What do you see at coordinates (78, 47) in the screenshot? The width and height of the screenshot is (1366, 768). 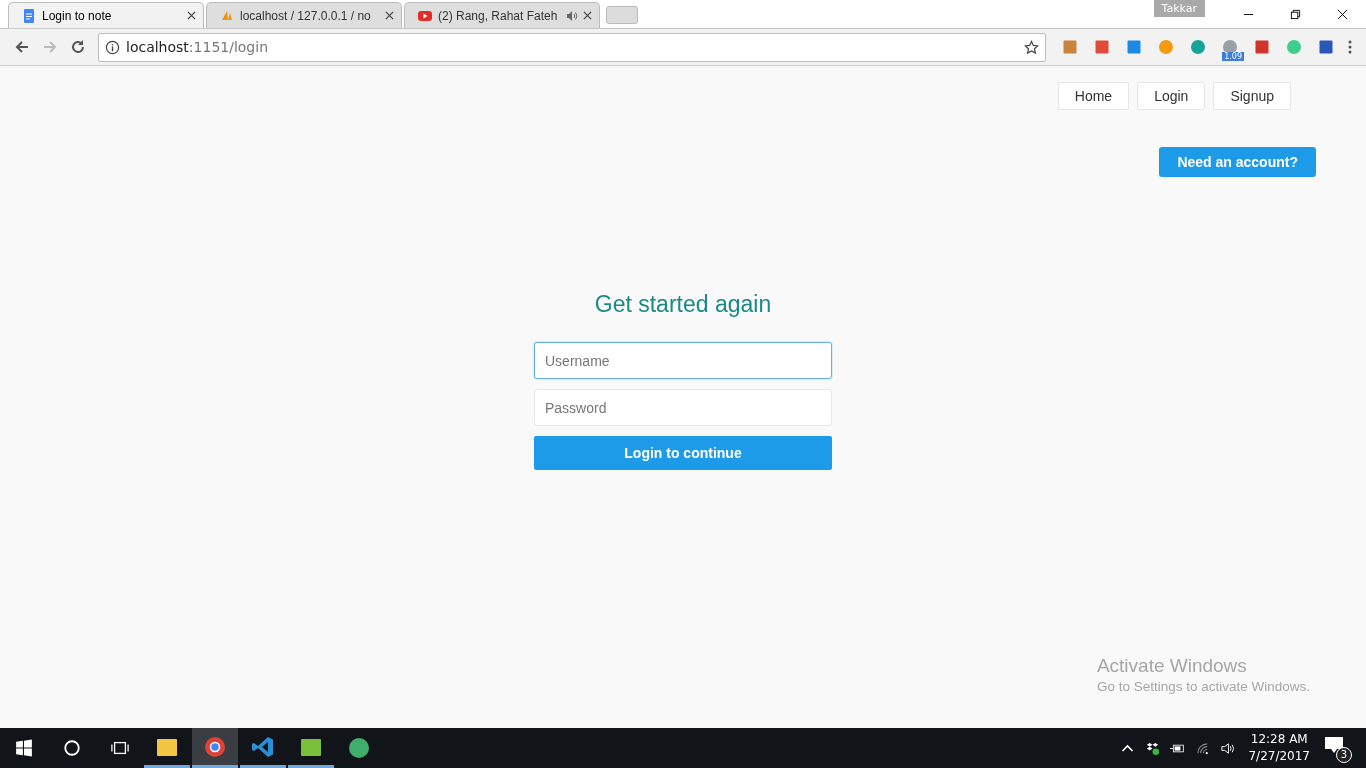 I see `reload-icon` at bounding box center [78, 47].